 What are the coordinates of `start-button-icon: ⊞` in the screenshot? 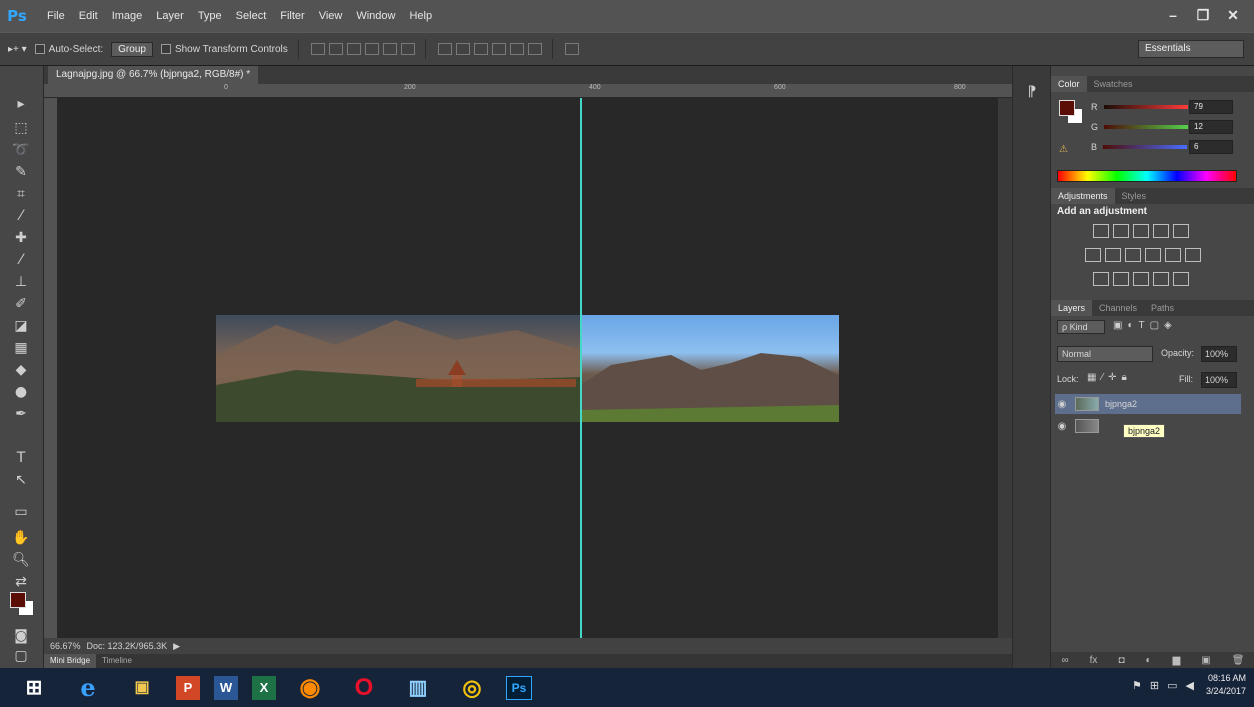 It's located at (34, 688).